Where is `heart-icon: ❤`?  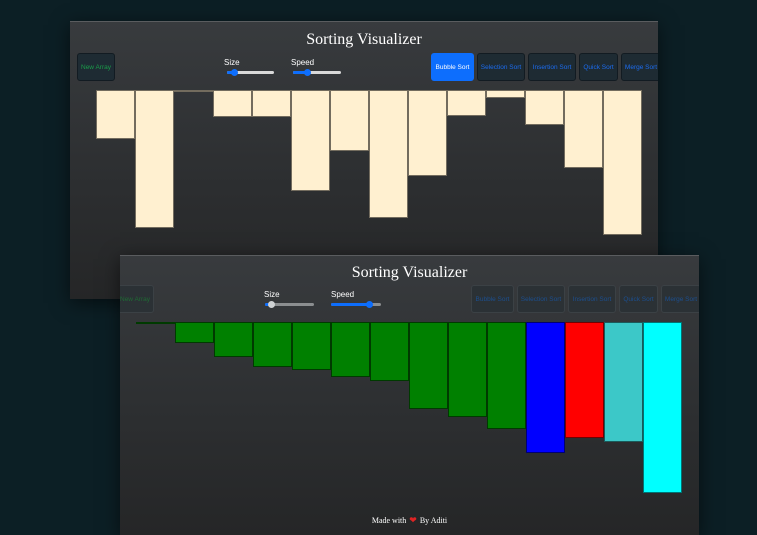
heart-icon: ❤ is located at coordinates (413, 520).